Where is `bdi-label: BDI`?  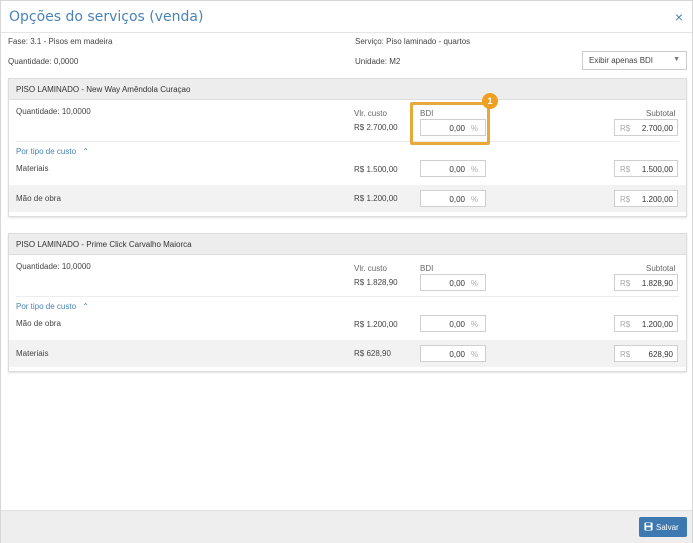 bdi-label: BDI is located at coordinates (427, 268).